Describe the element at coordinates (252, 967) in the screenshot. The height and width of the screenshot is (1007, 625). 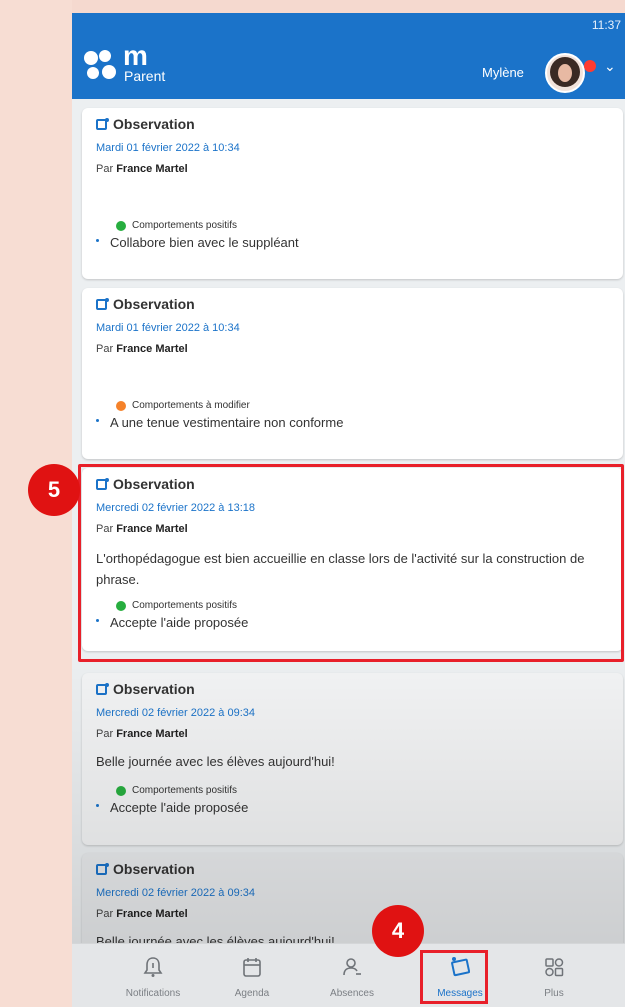
I see `calendar-icon` at that location.